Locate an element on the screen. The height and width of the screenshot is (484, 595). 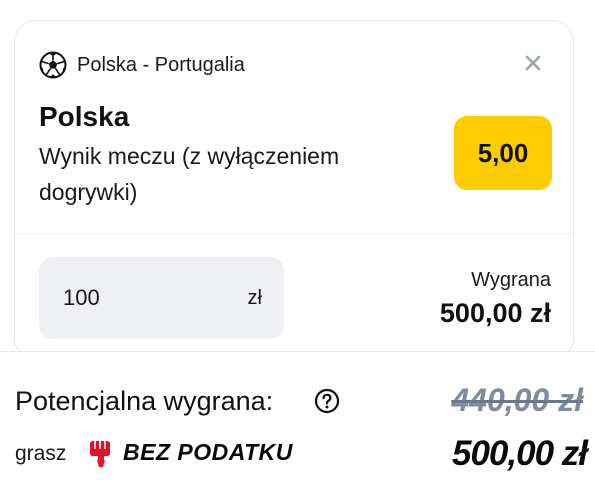
win-value: 500,00 zł is located at coordinates (495, 313).